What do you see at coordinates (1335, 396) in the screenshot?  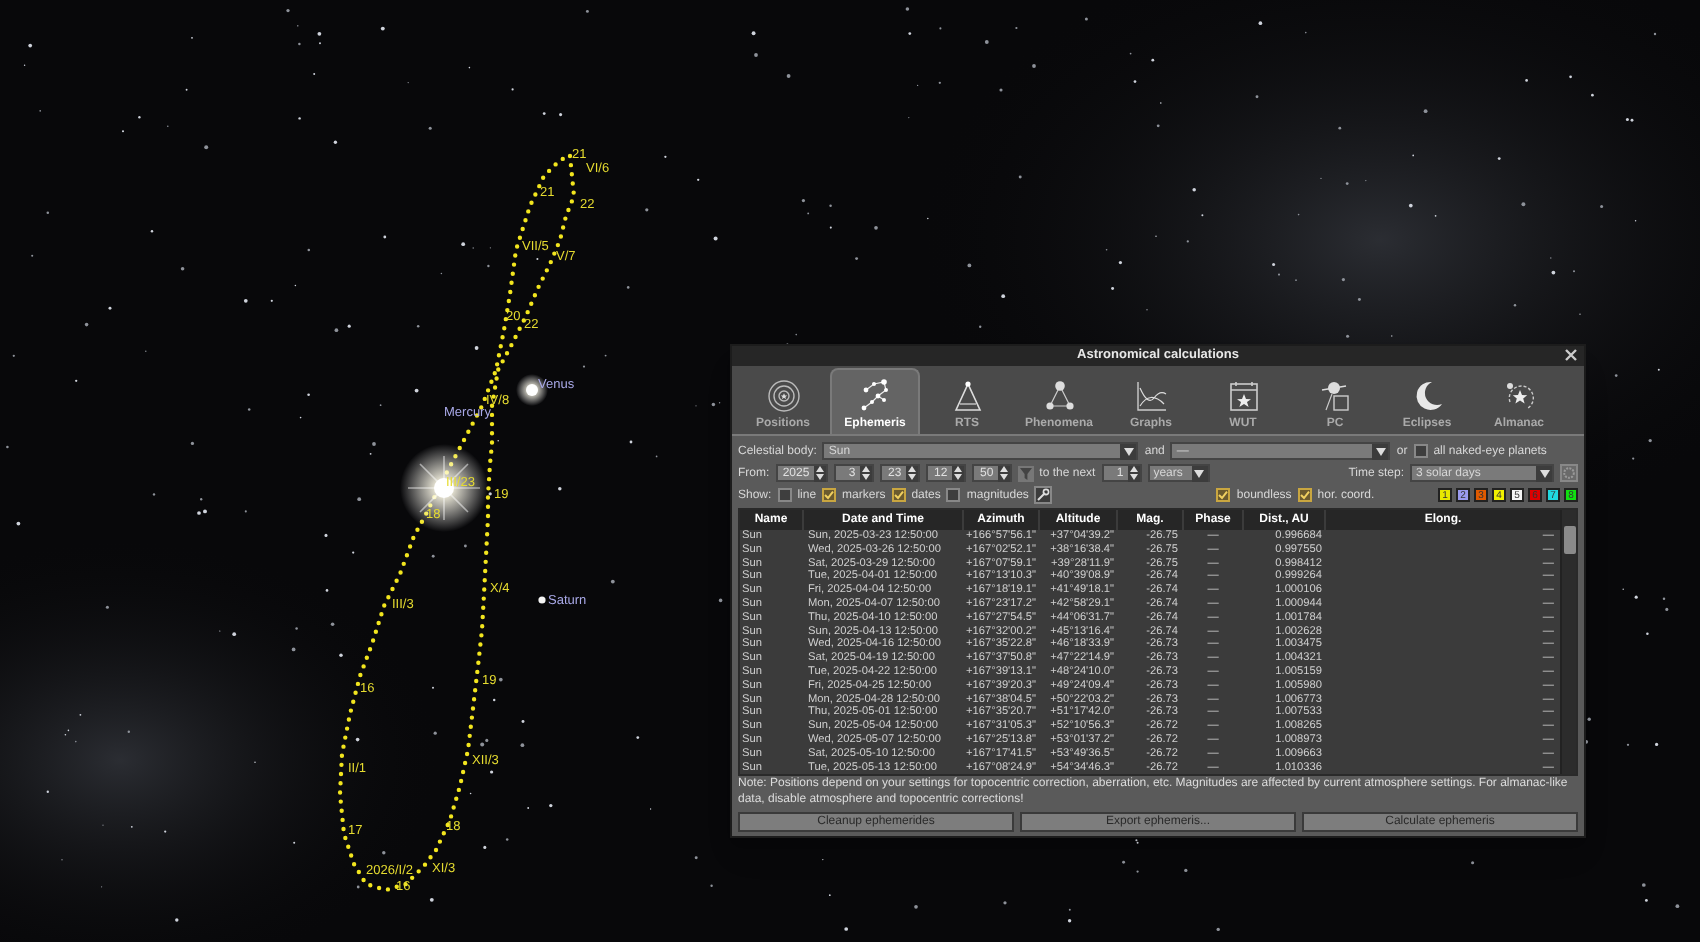 I see `planet-icon` at bounding box center [1335, 396].